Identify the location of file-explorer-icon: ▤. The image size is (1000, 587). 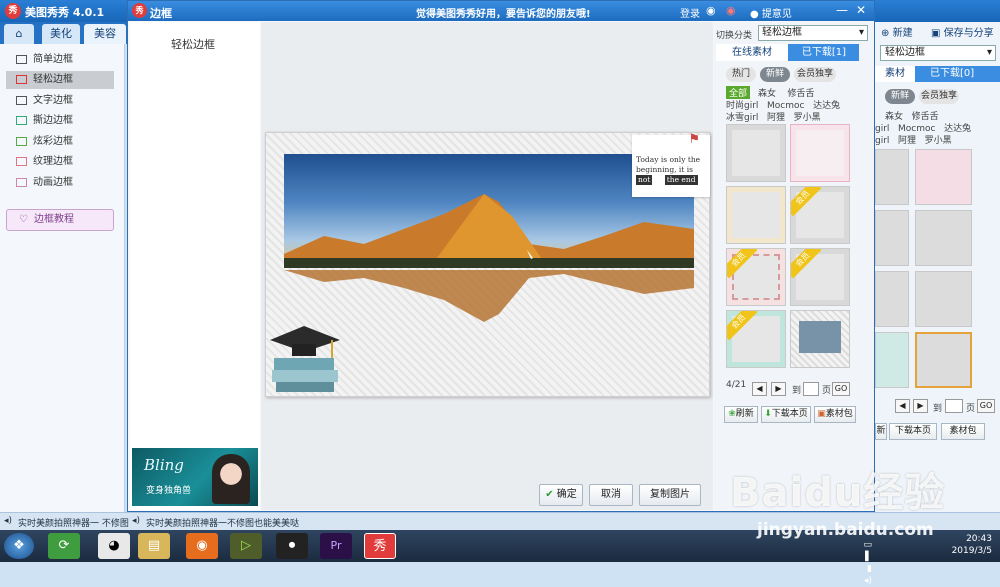
(154, 546).